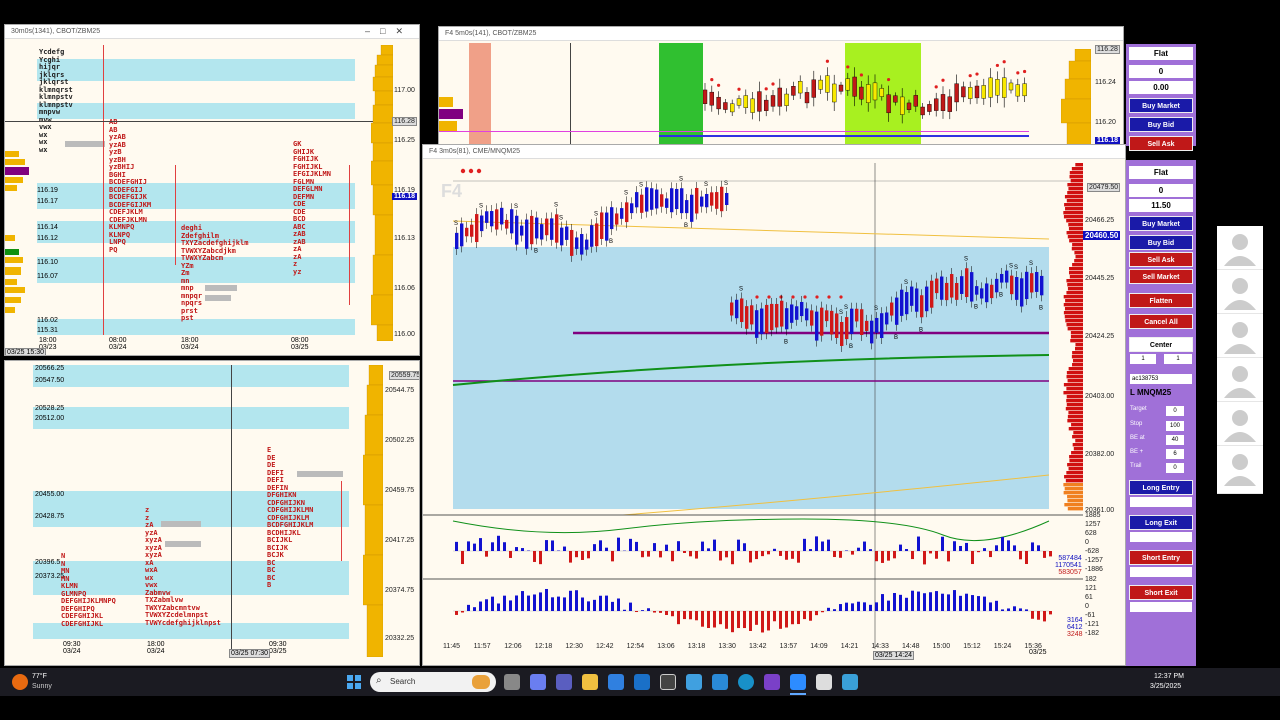 Image resolution: width=1280 pixels, height=720 pixels. What do you see at coordinates (512, 682) in the screenshot?
I see `task-view-icon` at bounding box center [512, 682].